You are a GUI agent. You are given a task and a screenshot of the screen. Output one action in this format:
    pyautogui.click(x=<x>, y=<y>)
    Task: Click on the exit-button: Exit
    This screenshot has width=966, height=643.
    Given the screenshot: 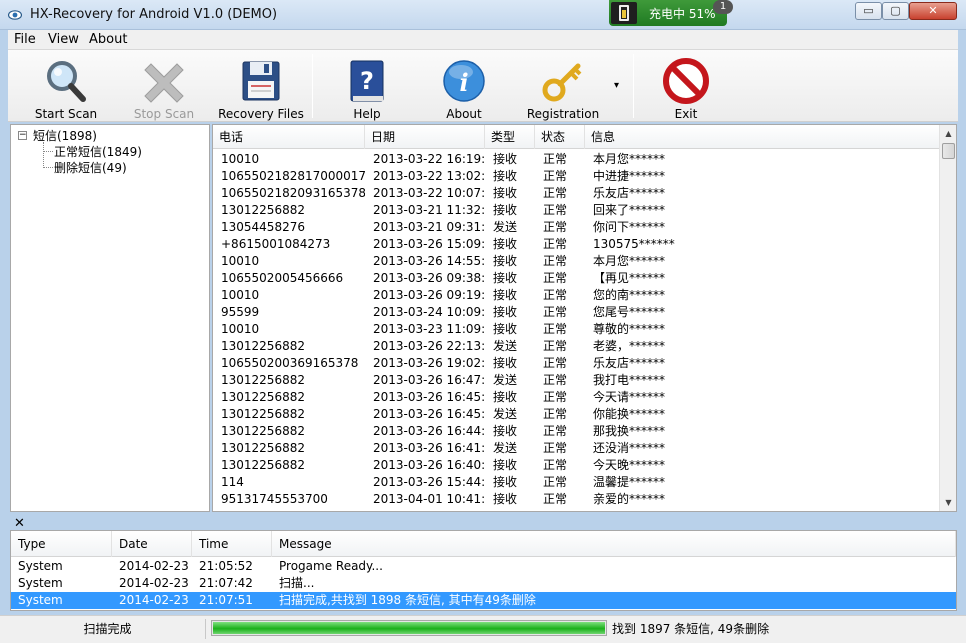 What is the action you would take?
    pyautogui.click(x=686, y=86)
    